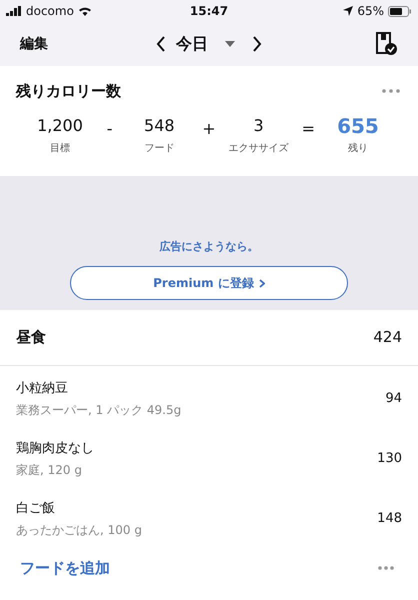 This screenshot has width=418, height=600. Describe the element at coordinates (60, 149) in the screenshot. I see `calorie-label: 目標` at that location.